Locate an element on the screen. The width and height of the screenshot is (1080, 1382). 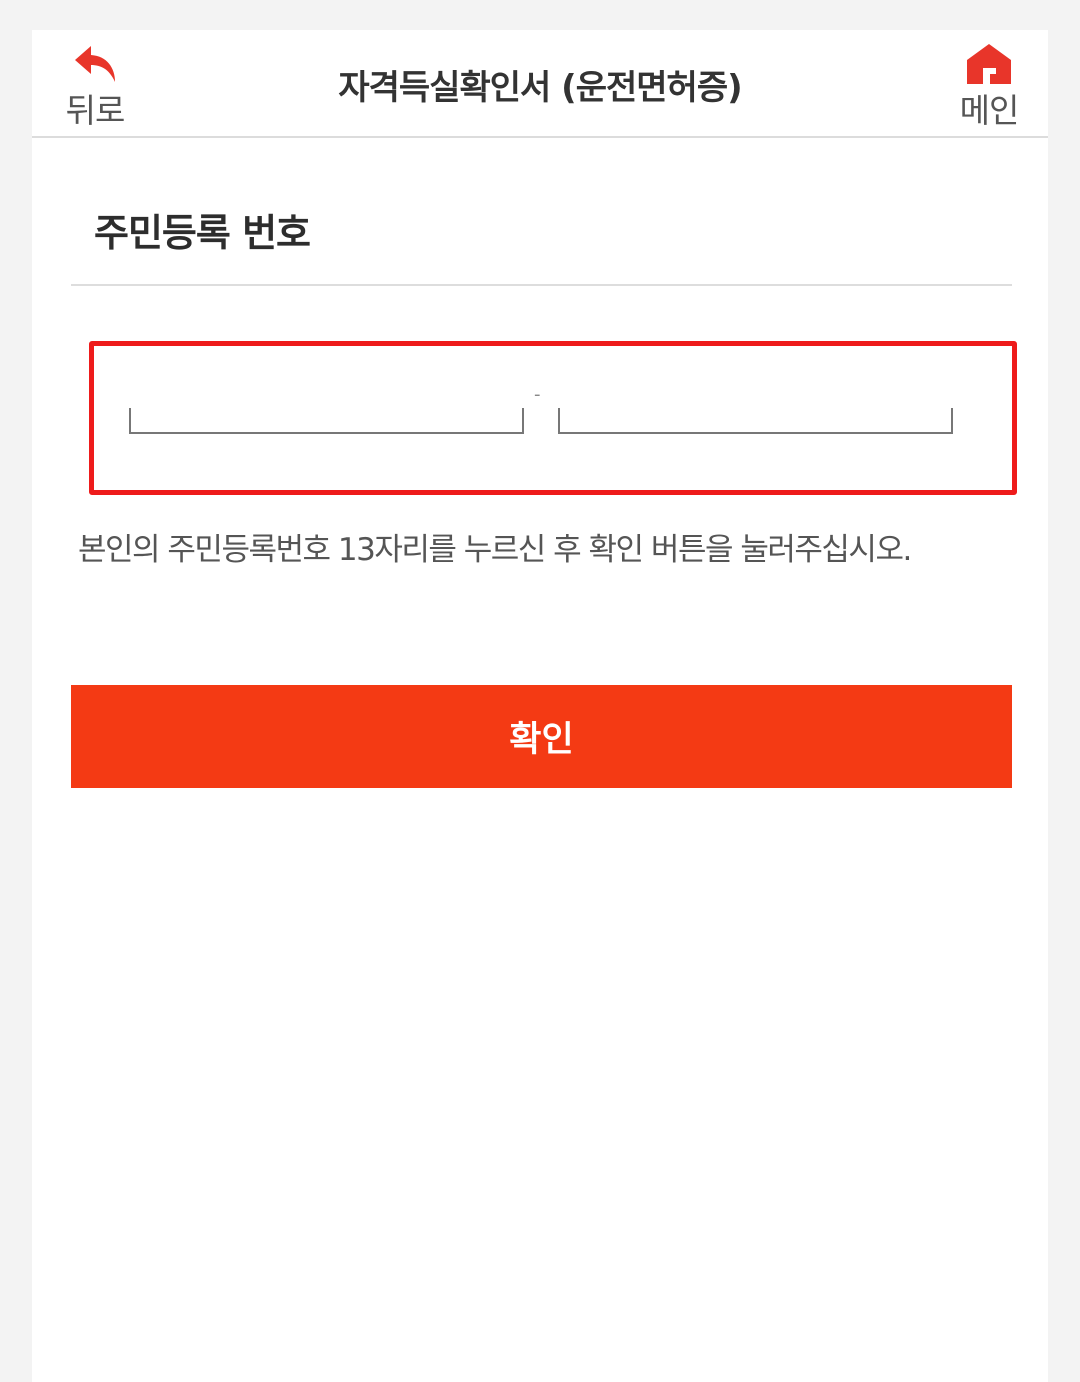
rrn-back-input is located at coordinates (755, 421).